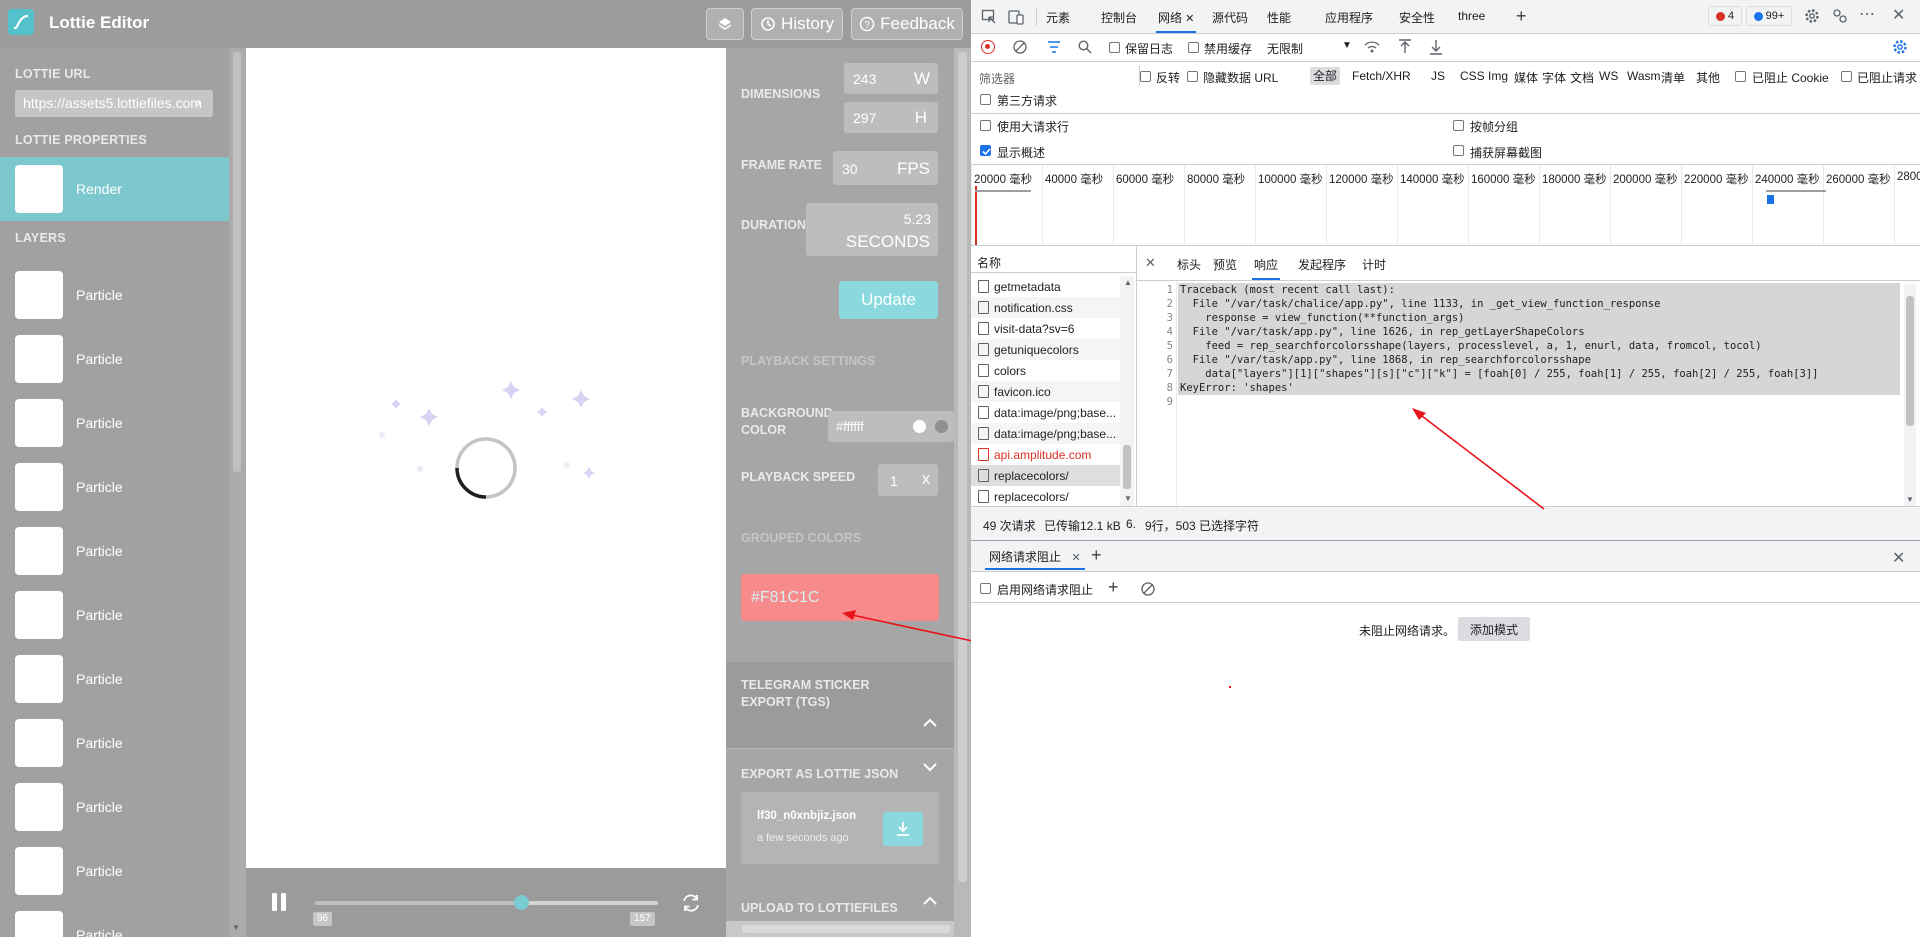 Image resolution: width=1920 pixels, height=937 pixels. What do you see at coordinates (989, 17) in the screenshot?
I see `inspect-icon` at bounding box center [989, 17].